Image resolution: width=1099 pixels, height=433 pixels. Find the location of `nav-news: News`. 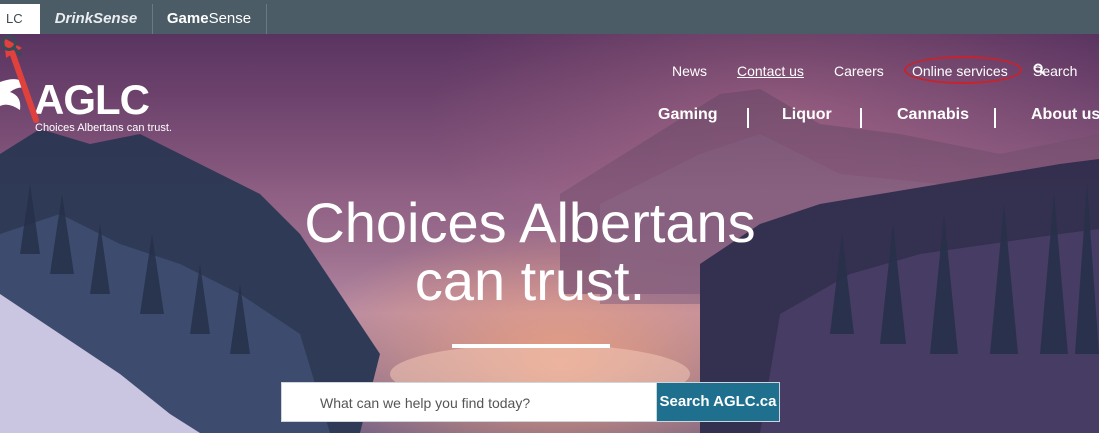

nav-news: News is located at coordinates (689, 73).